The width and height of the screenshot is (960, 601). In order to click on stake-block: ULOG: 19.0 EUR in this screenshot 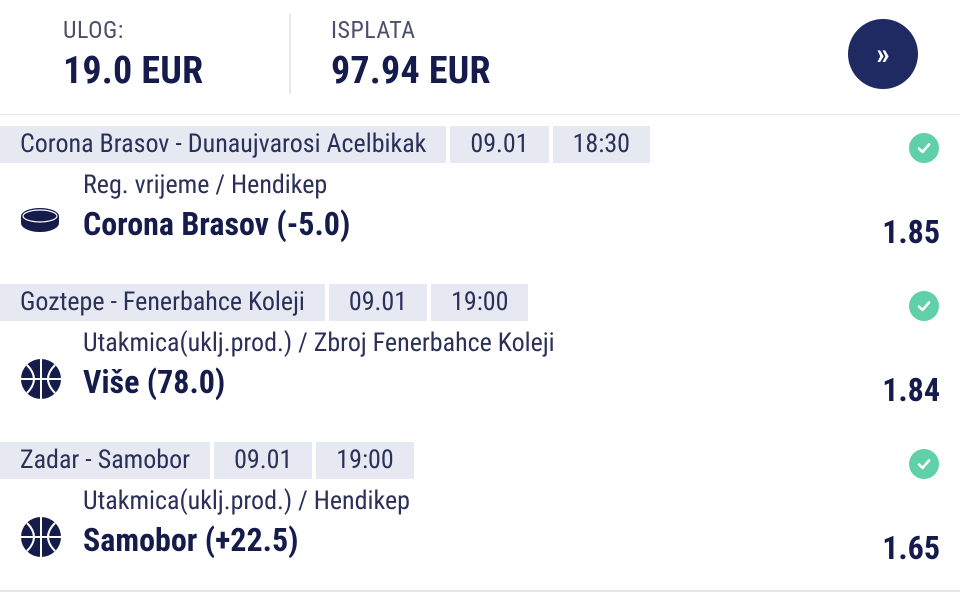, I will do `click(133, 56)`.